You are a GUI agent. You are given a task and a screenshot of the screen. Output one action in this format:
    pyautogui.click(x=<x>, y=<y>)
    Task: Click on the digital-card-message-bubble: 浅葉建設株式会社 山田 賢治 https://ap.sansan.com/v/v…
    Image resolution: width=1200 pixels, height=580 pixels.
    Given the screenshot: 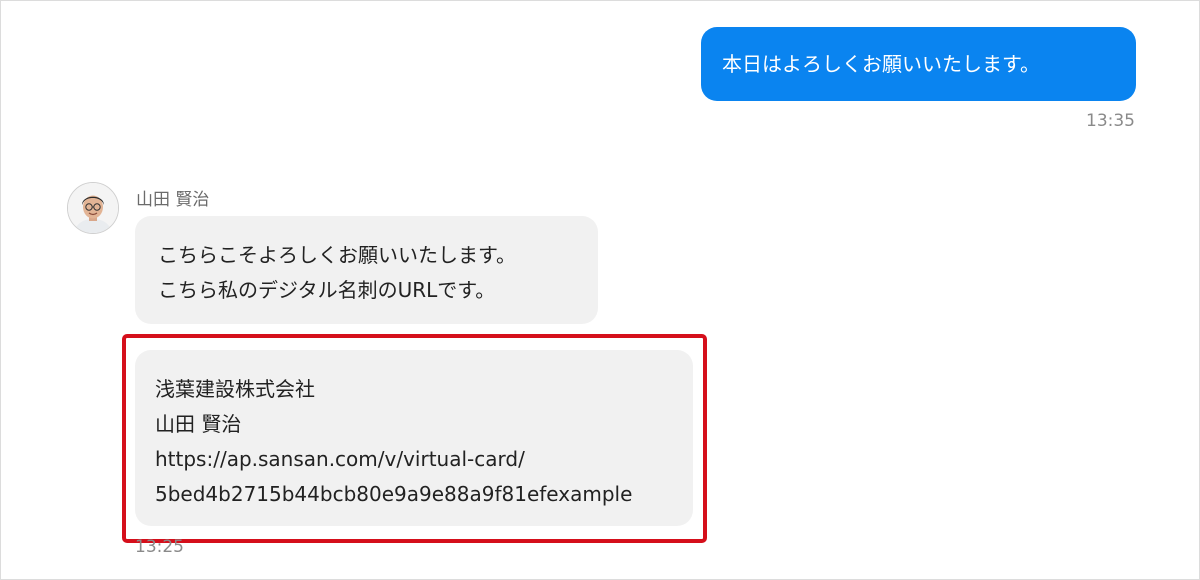 What is the action you would take?
    pyautogui.click(x=414, y=438)
    